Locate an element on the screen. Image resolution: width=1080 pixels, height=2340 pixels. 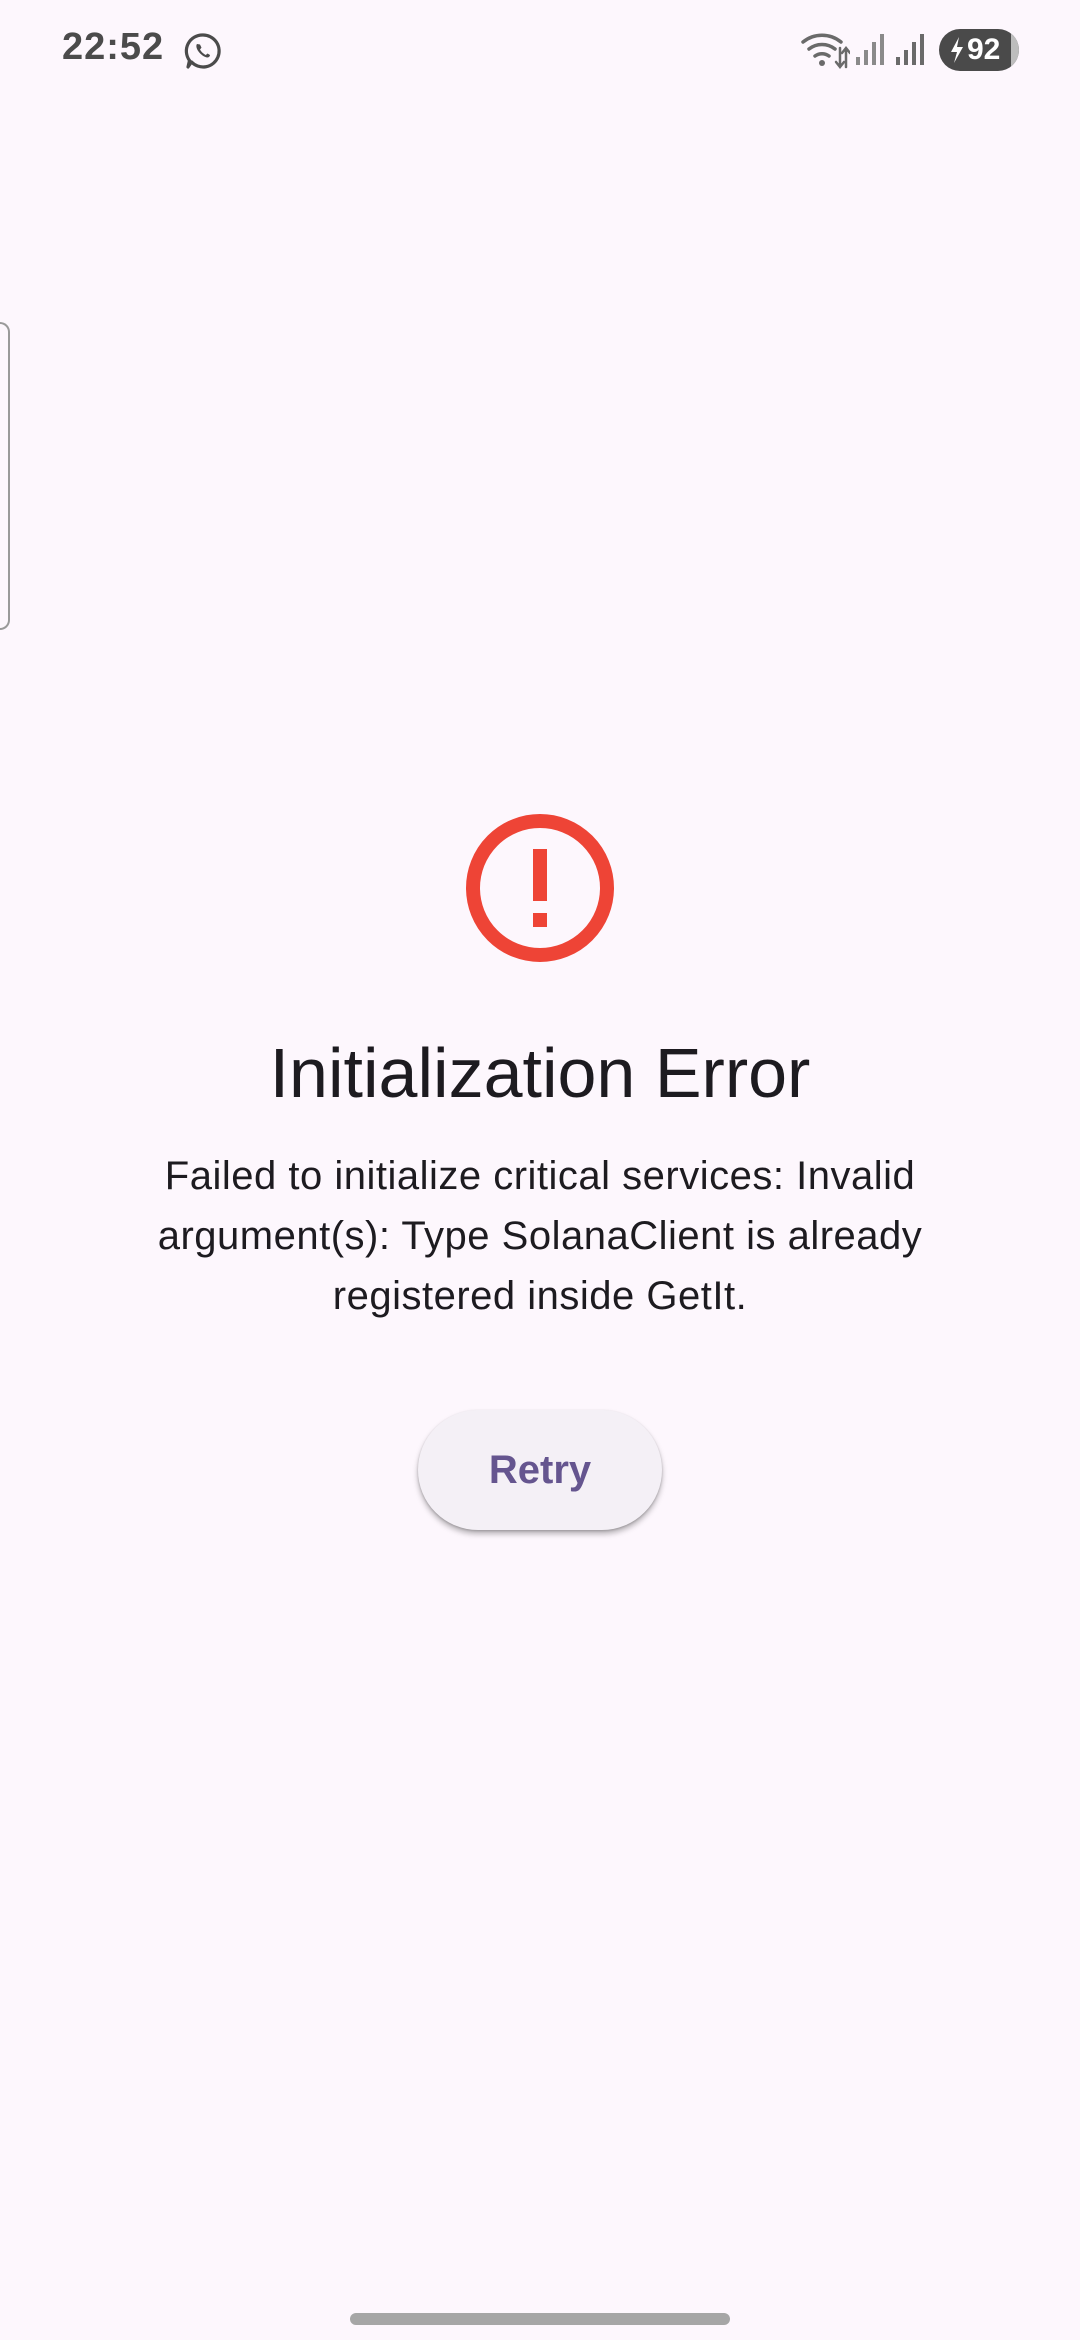
battery-charging-icon is located at coordinates (957, 50).